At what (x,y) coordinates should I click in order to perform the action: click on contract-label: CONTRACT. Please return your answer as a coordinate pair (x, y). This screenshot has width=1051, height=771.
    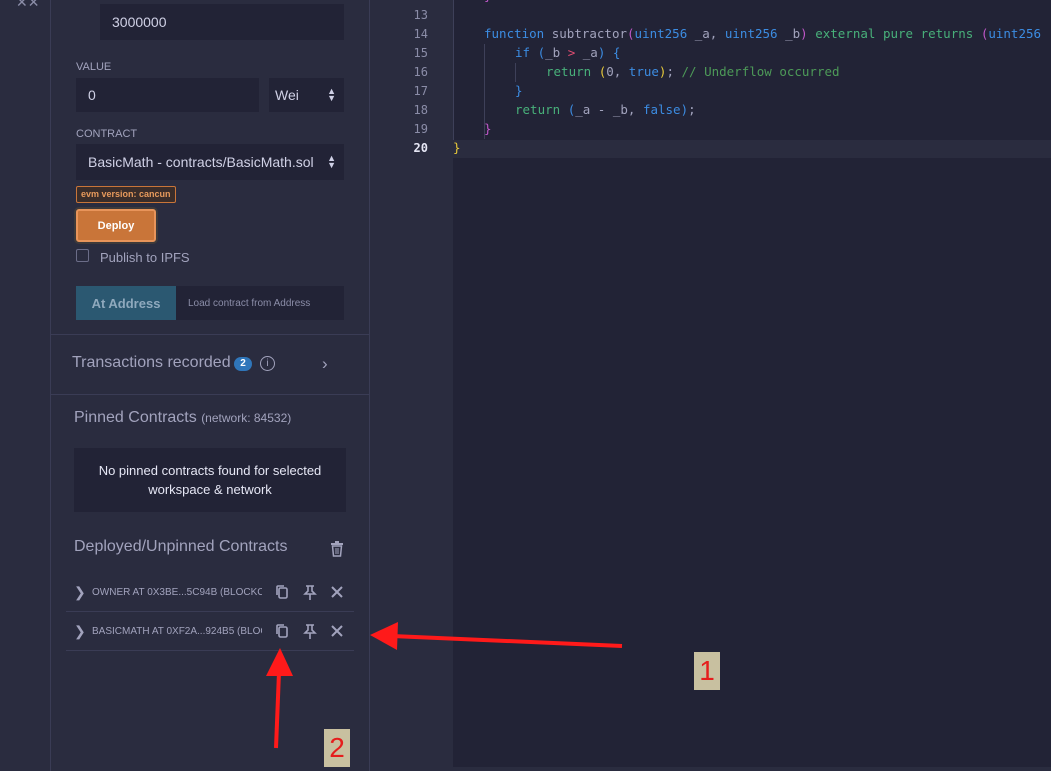
    Looking at the image, I should click on (107, 134).